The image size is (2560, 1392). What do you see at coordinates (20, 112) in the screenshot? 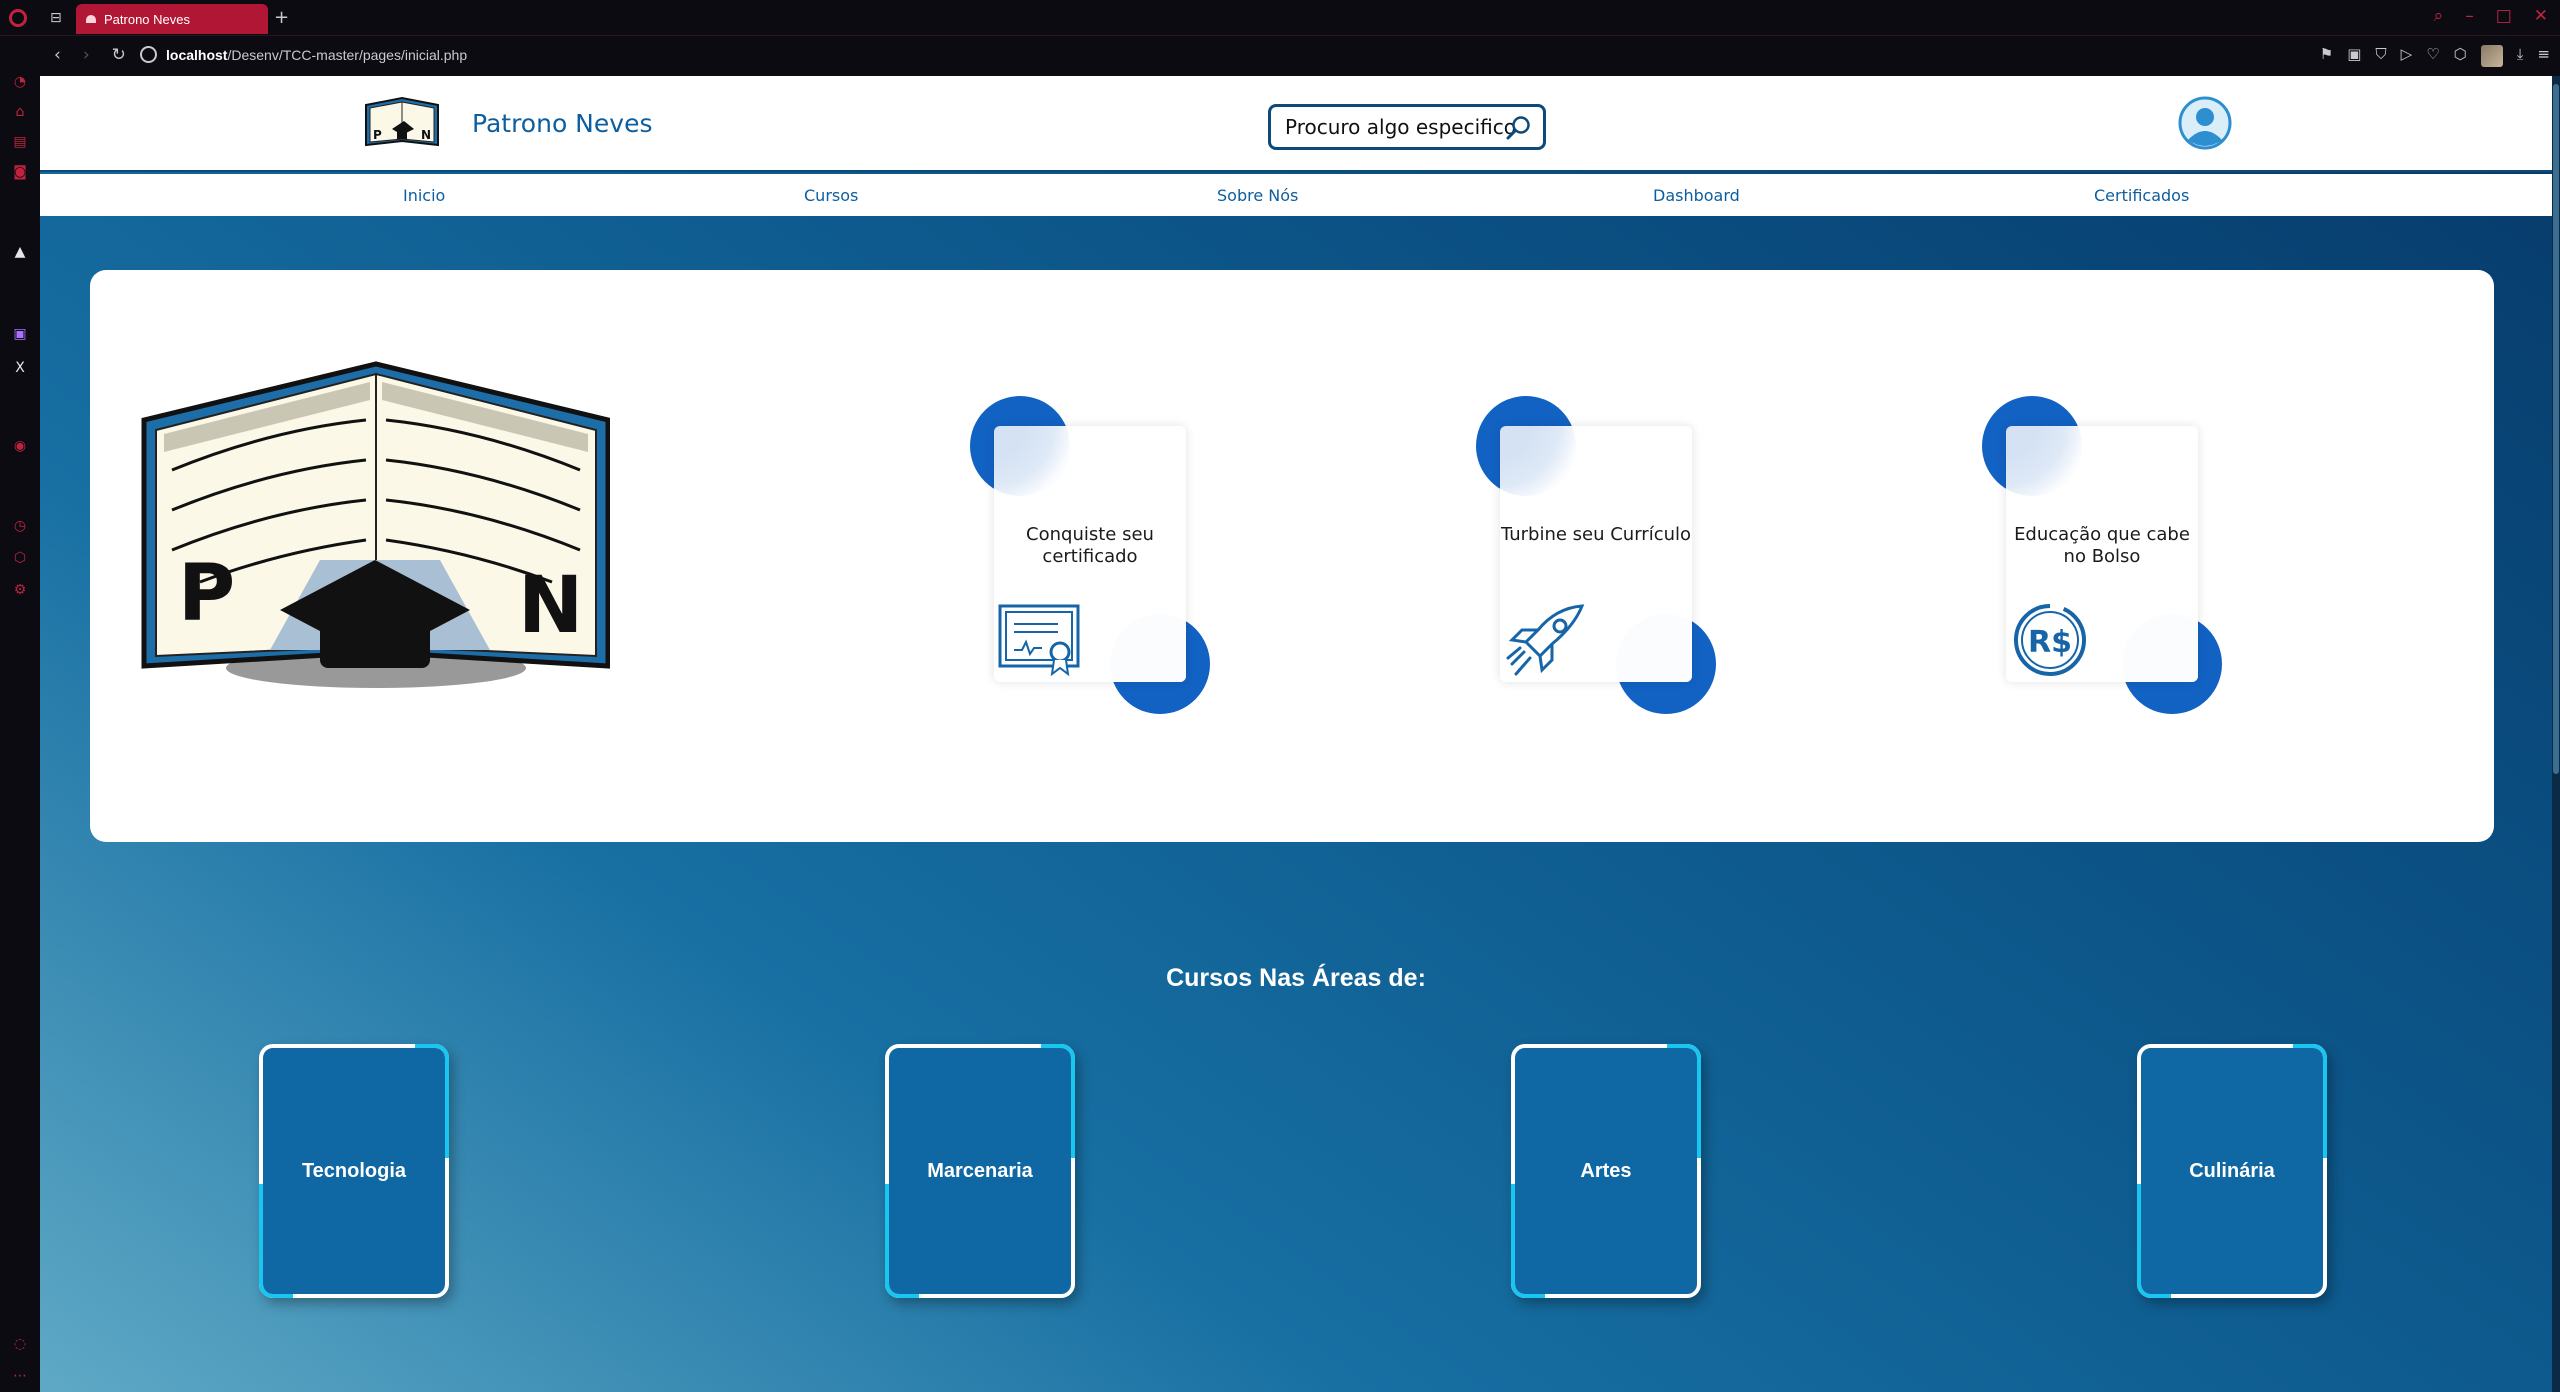
I see `shopping-icon: ⌂` at bounding box center [20, 112].